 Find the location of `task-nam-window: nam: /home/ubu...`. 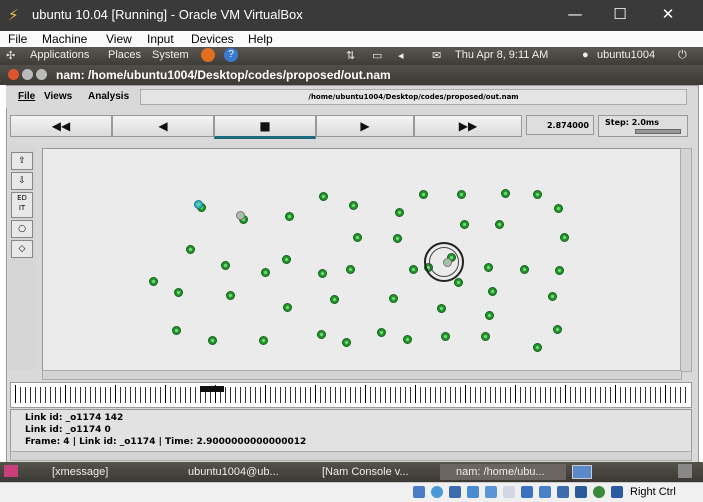

task-nam-window: nam: /home/ubu... is located at coordinates (503, 472).